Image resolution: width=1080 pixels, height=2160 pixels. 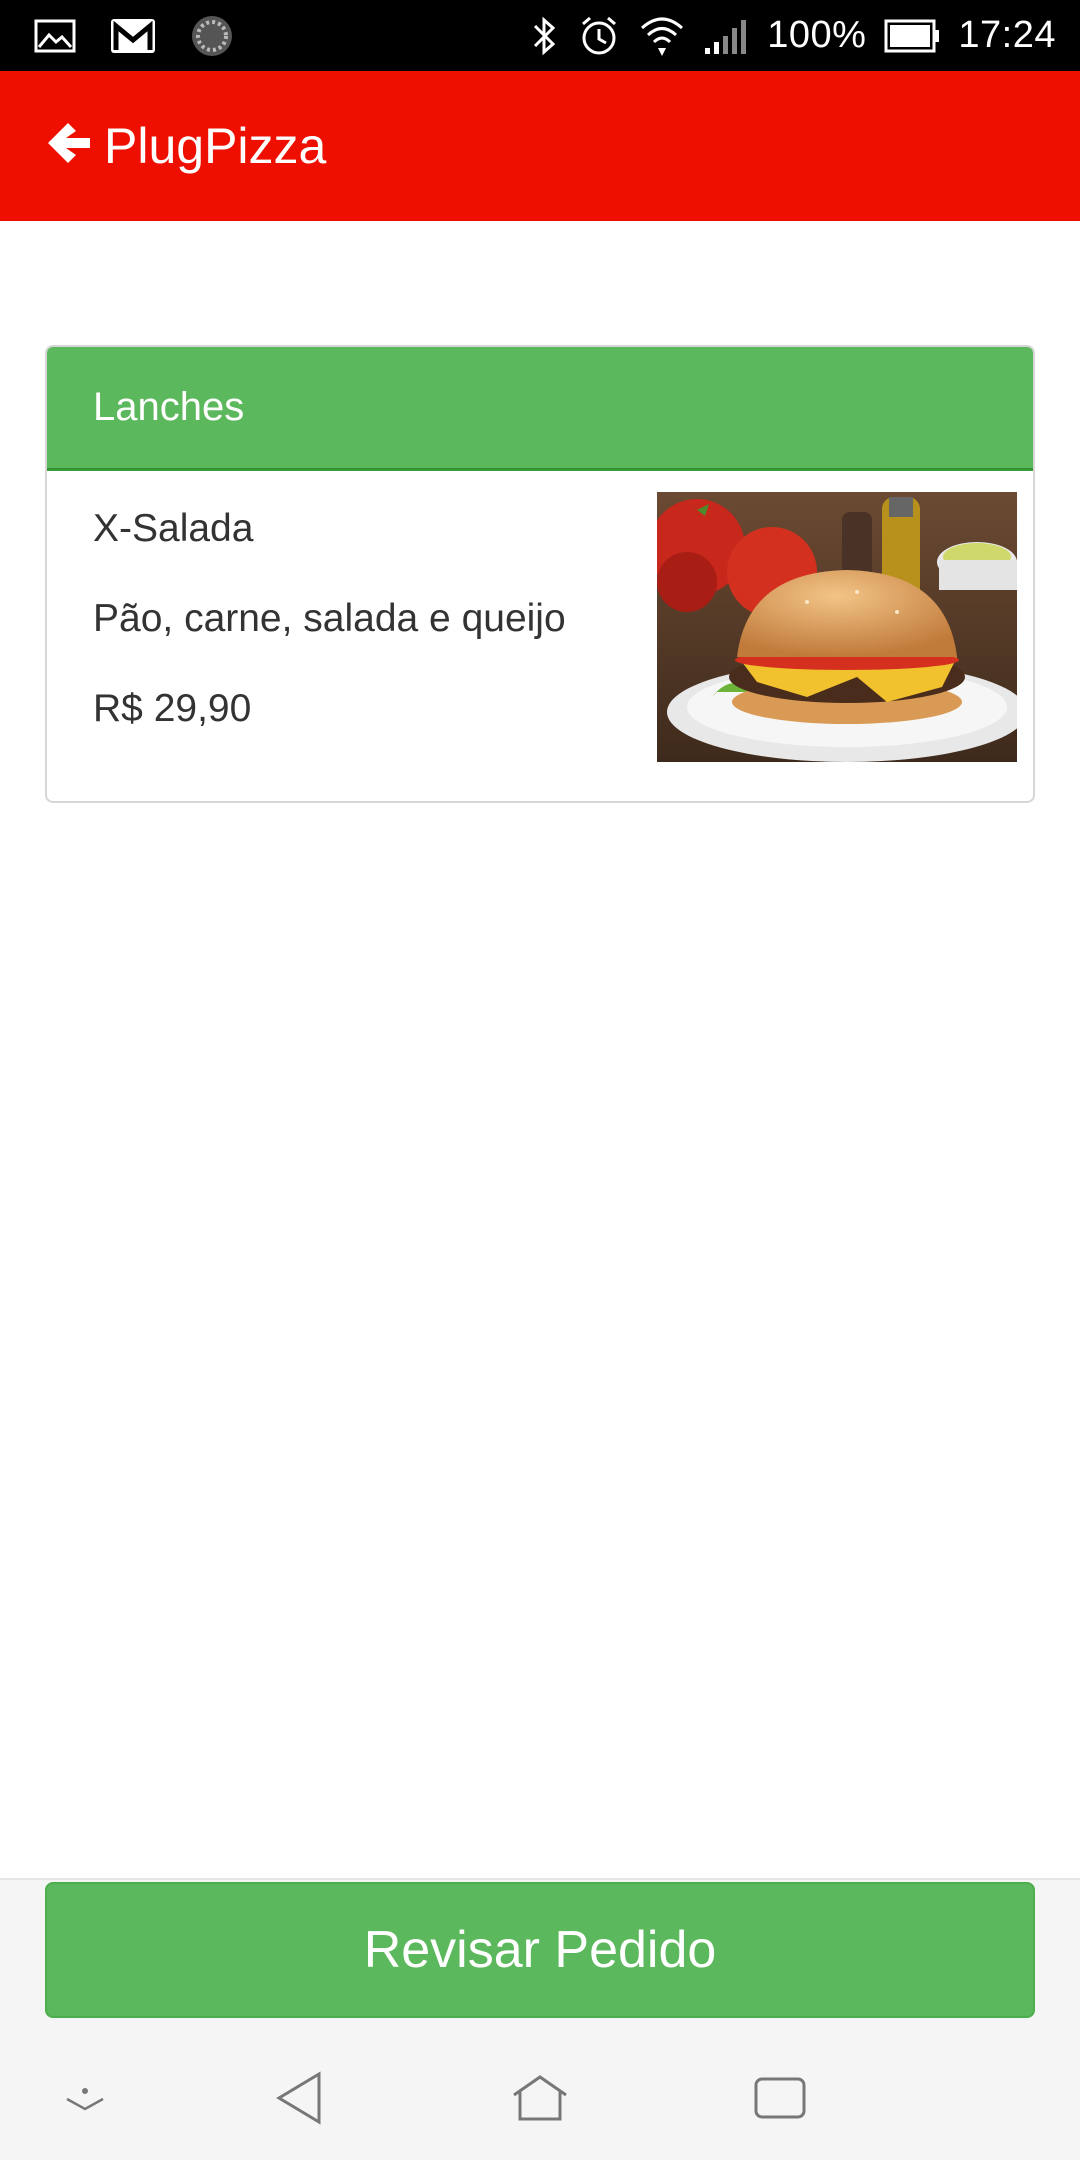 I want to click on app-title: PlugPizza, so click(x=215, y=146).